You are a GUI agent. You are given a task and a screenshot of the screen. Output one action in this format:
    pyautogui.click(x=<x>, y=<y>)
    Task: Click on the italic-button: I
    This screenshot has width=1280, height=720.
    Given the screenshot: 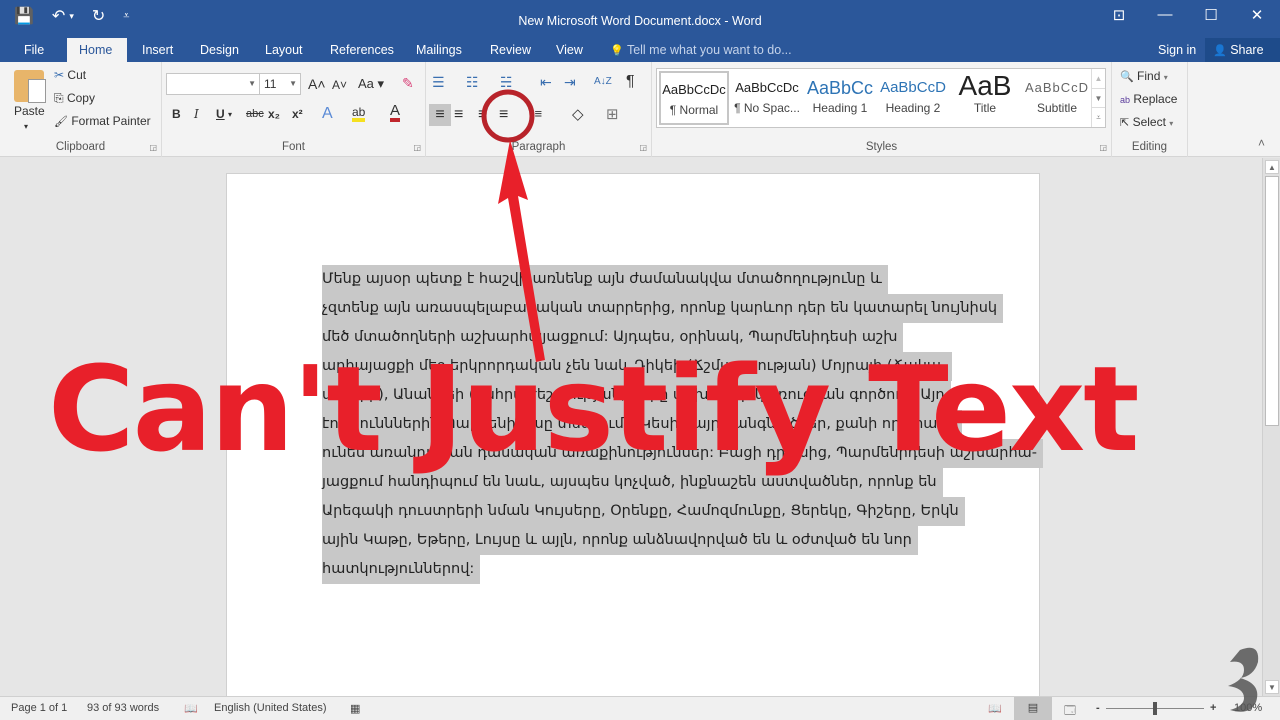 What is the action you would take?
    pyautogui.click(x=196, y=114)
    